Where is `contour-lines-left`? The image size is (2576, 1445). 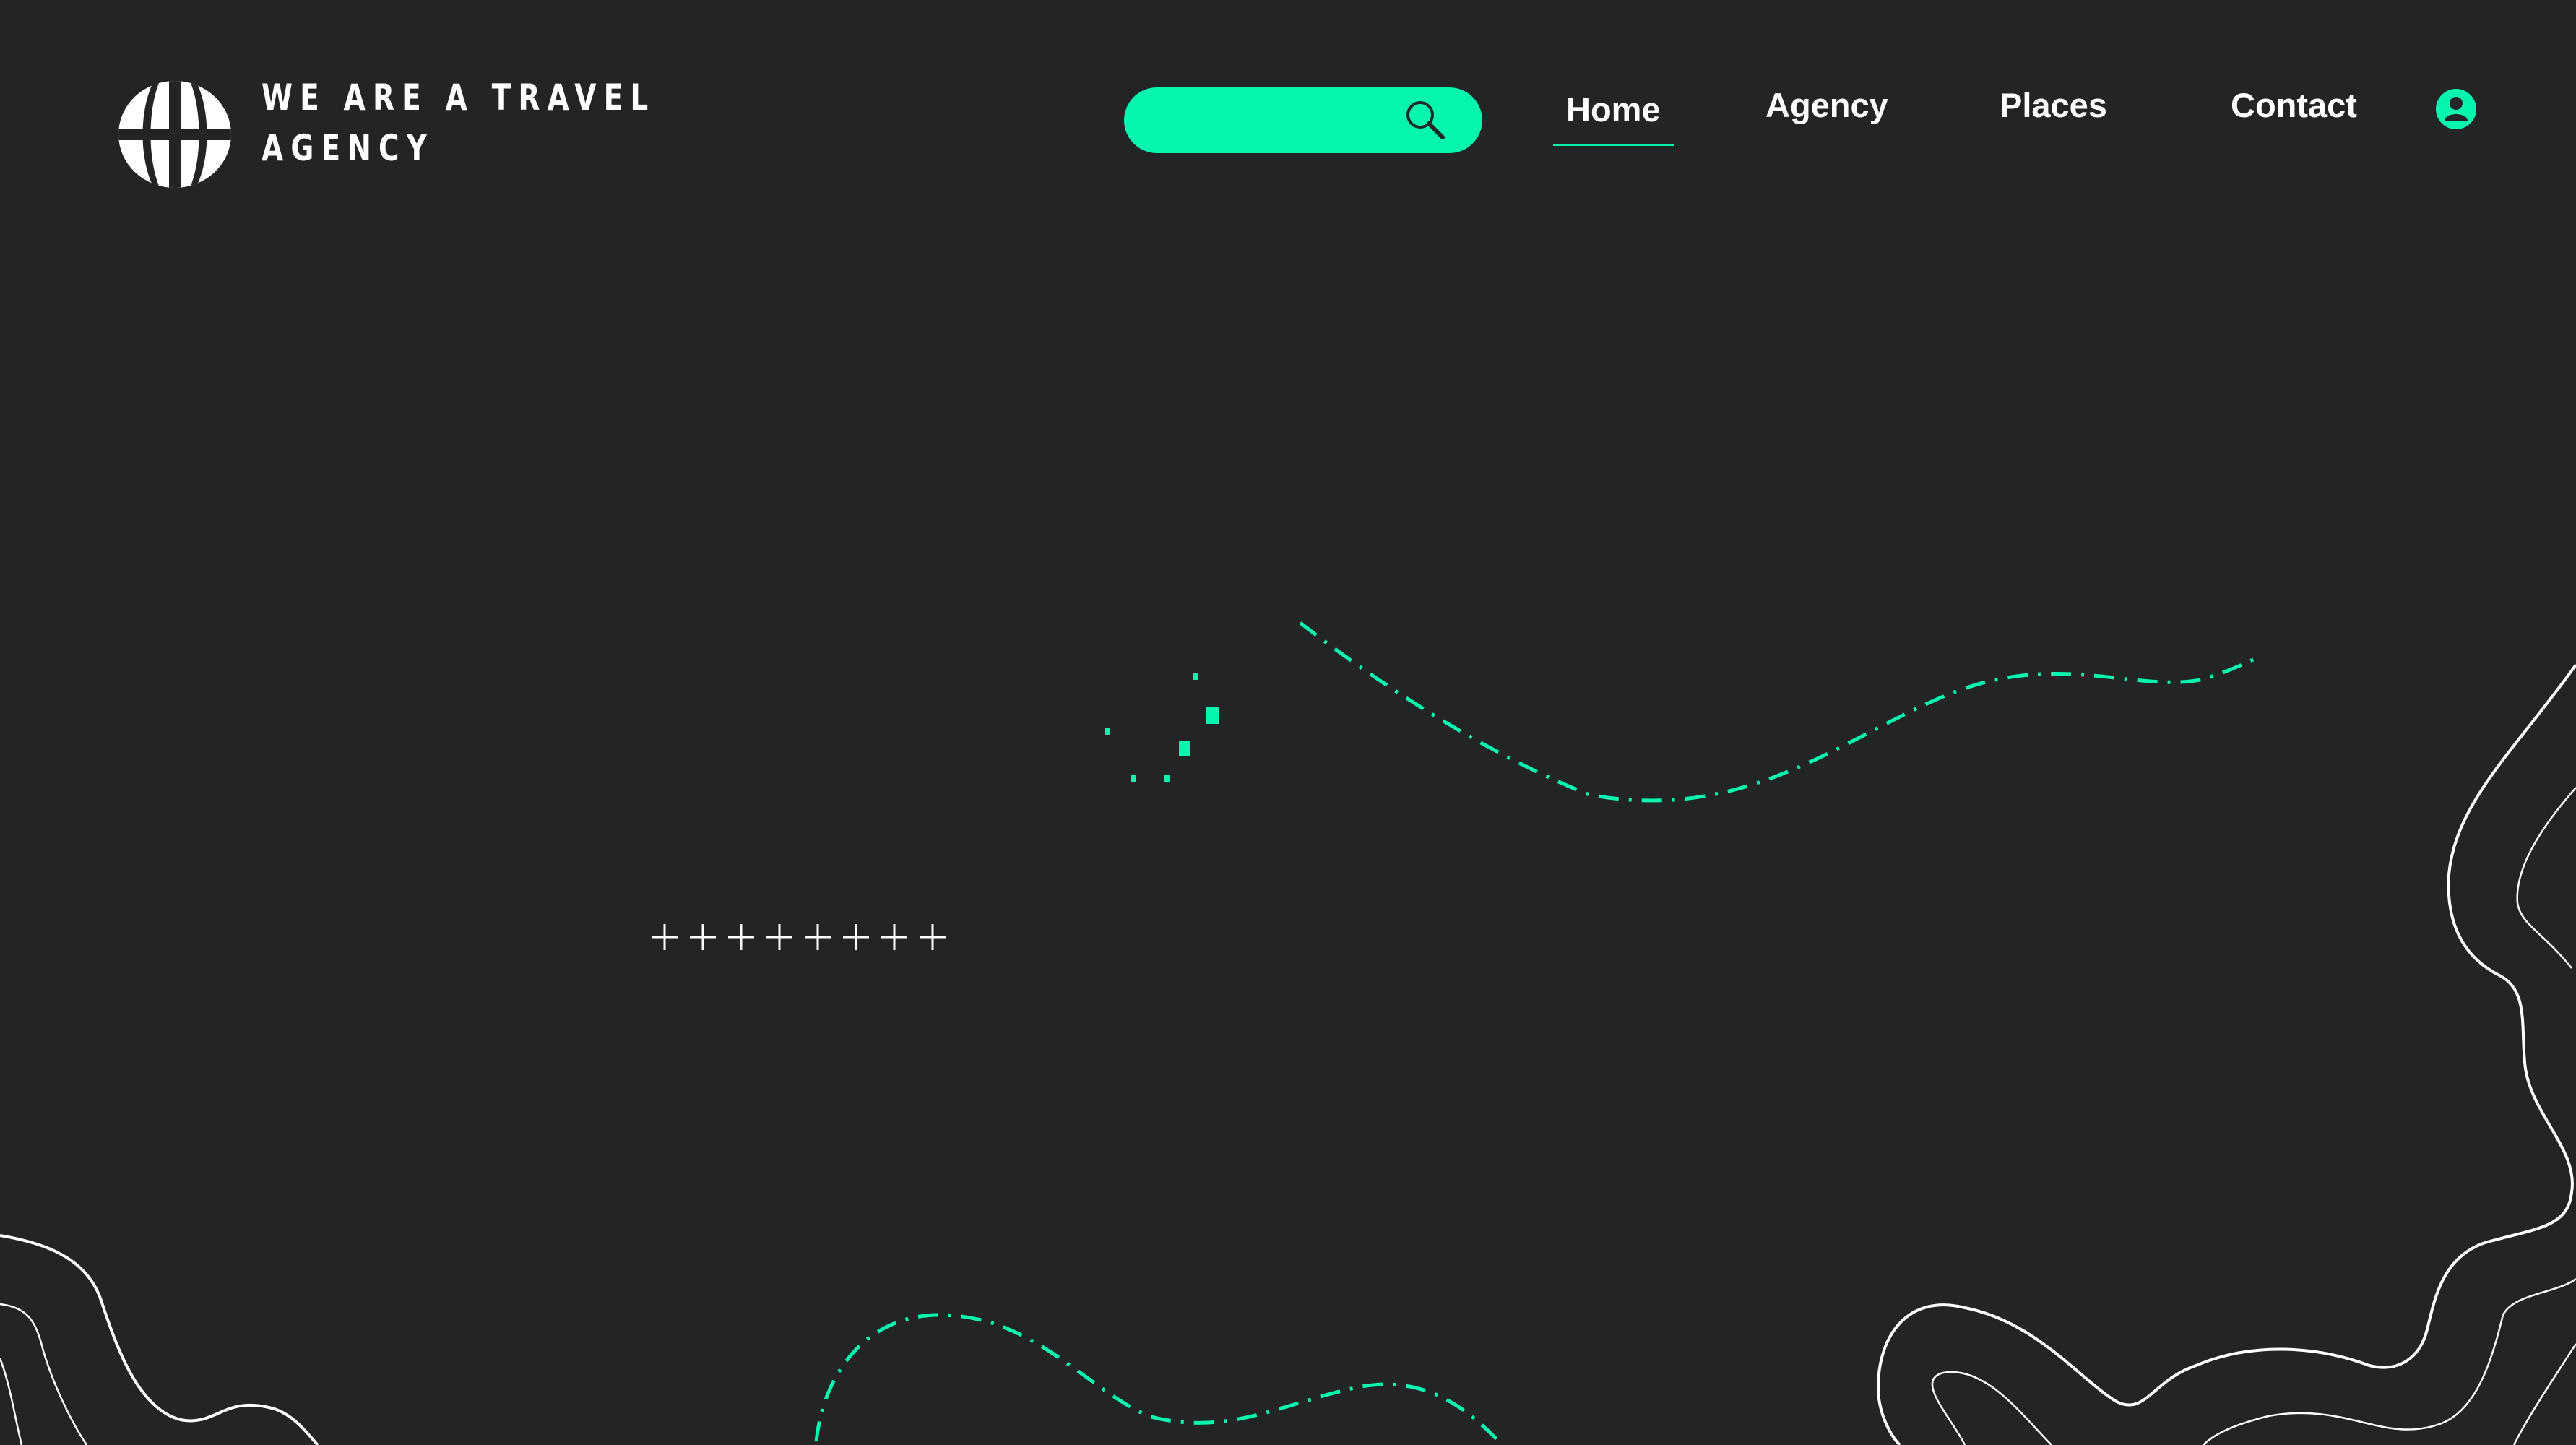
contour-lines-left is located at coordinates (159, 1339).